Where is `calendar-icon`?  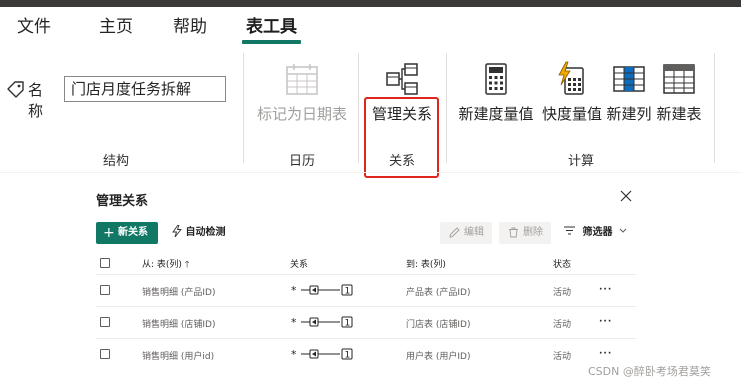
calendar-icon is located at coordinates (302, 79).